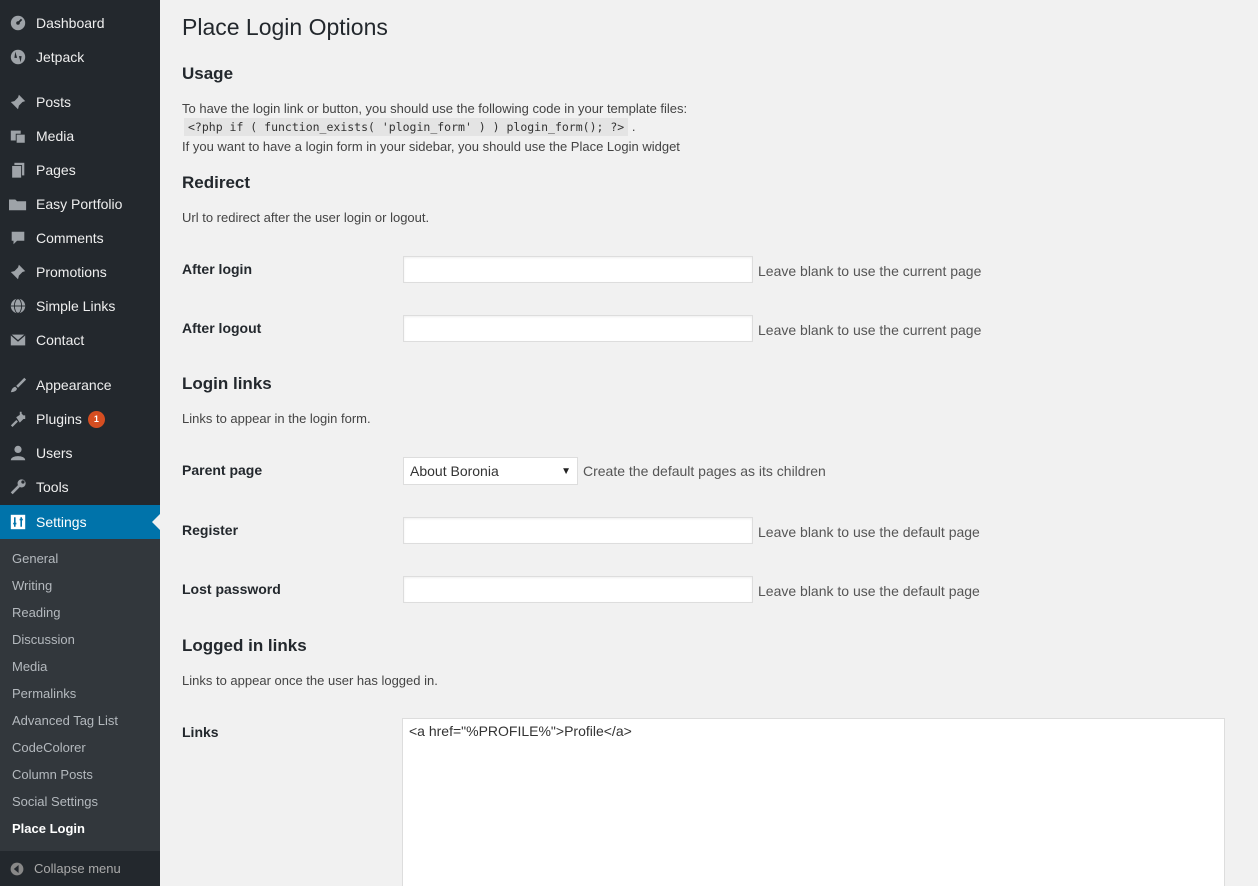 The width and height of the screenshot is (1258, 886). What do you see at coordinates (210, 530) in the screenshot?
I see `register-label: Register` at bounding box center [210, 530].